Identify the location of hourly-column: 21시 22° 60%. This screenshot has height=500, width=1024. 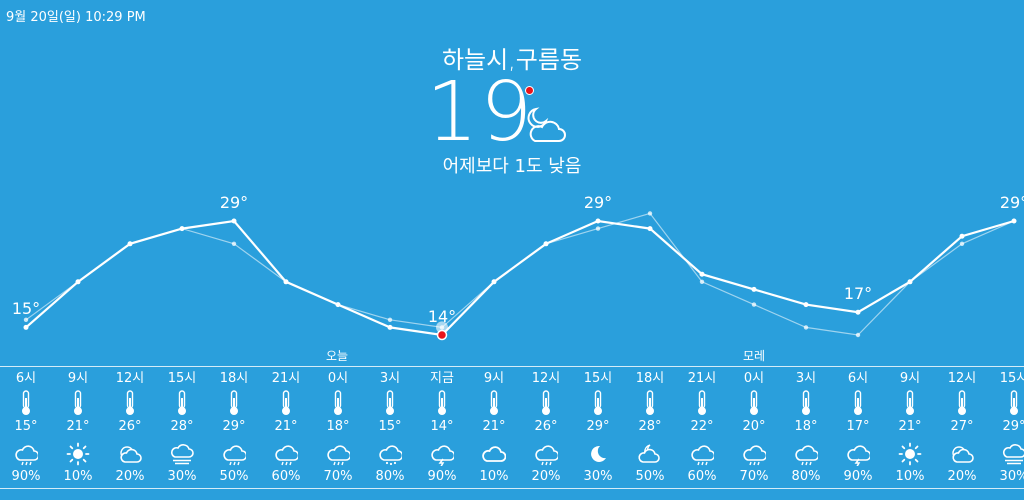
(702, 428).